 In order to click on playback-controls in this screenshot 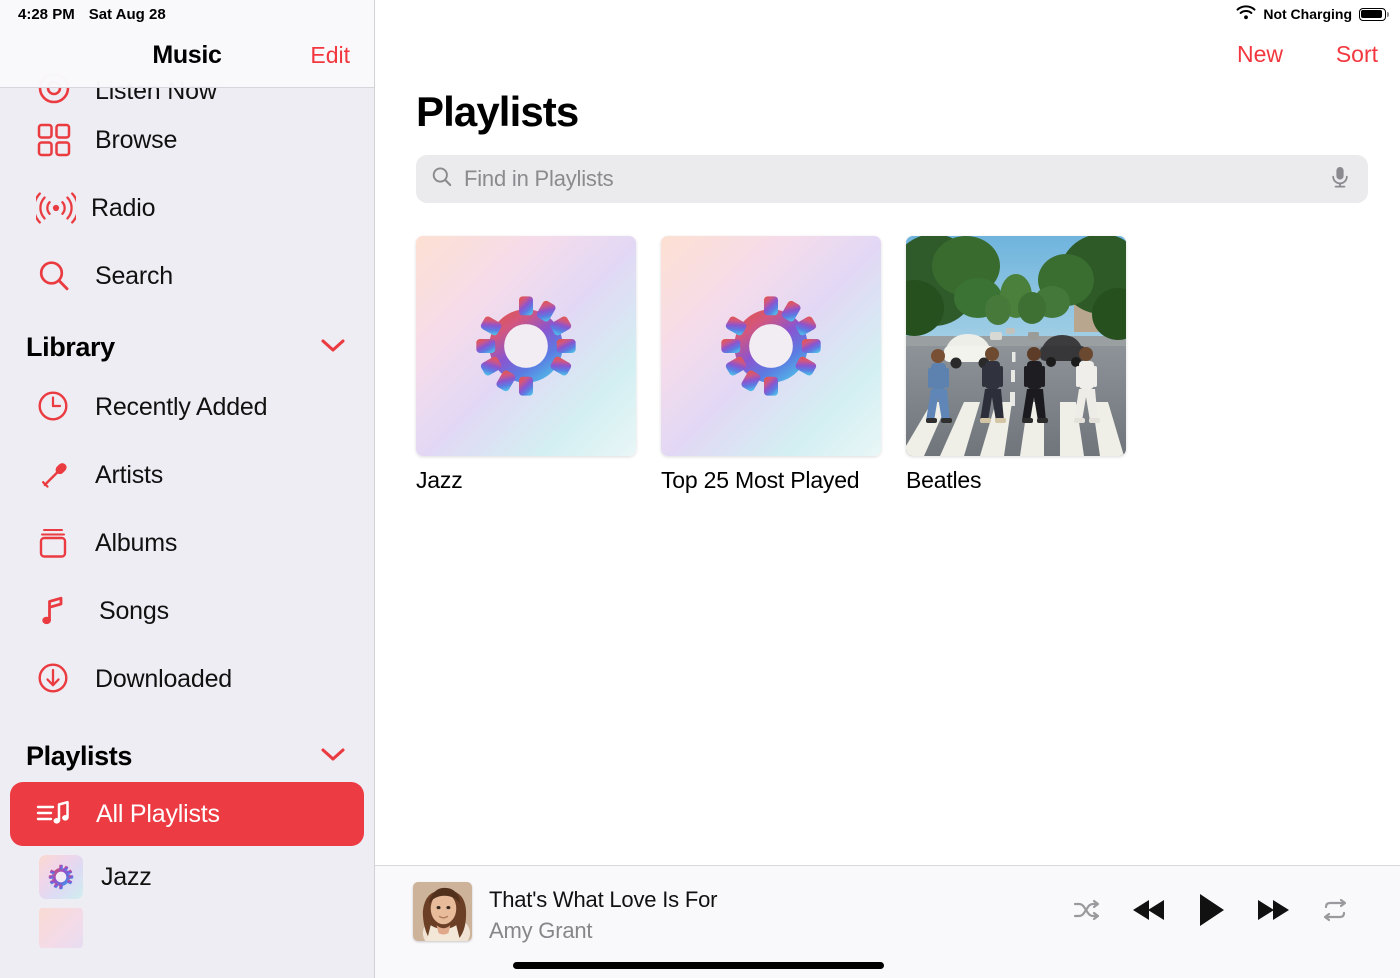, I will do `click(1211, 912)`.